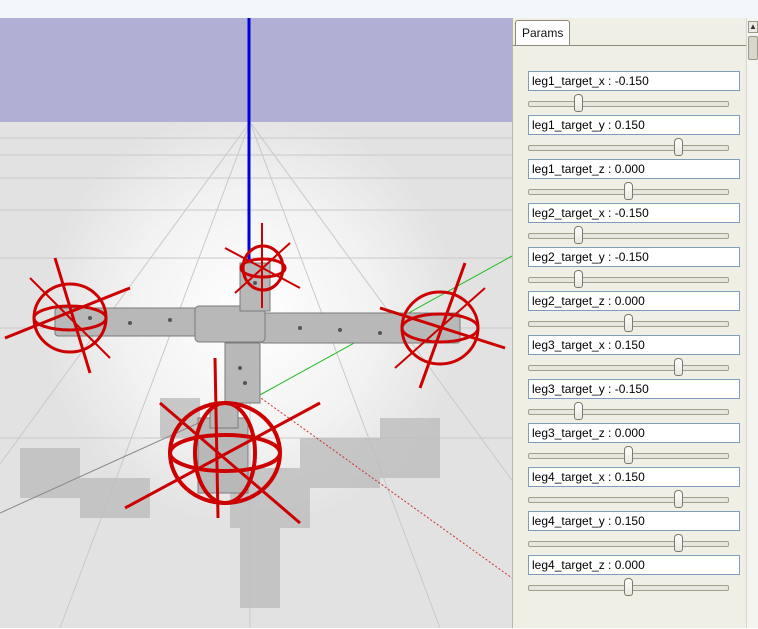 The width and height of the screenshot is (758, 629). Describe the element at coordinates (634, 135) in the screenshot. I see `param-leg1-target-y: leg1_target_y : 0.150` at that location.